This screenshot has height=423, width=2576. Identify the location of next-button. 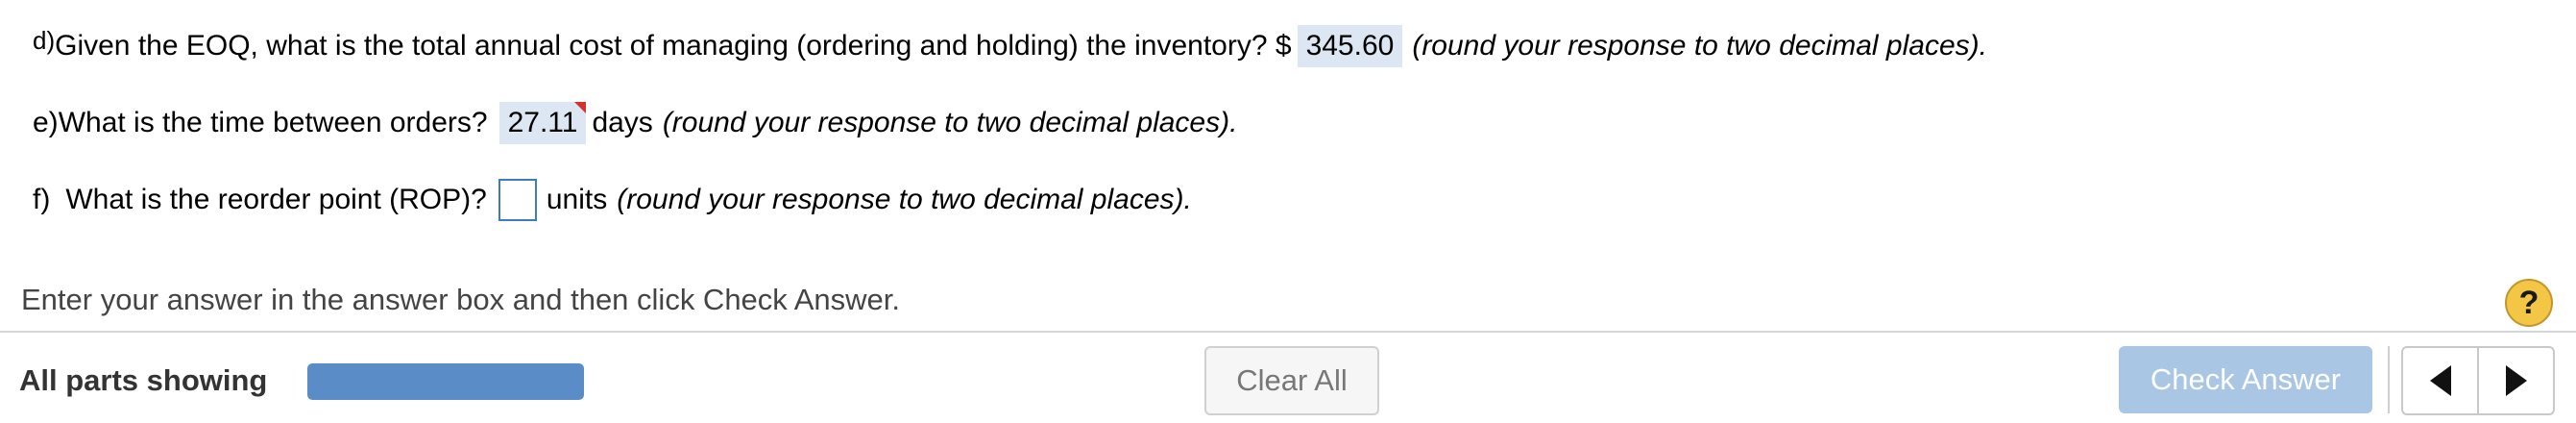
(2516, 380).